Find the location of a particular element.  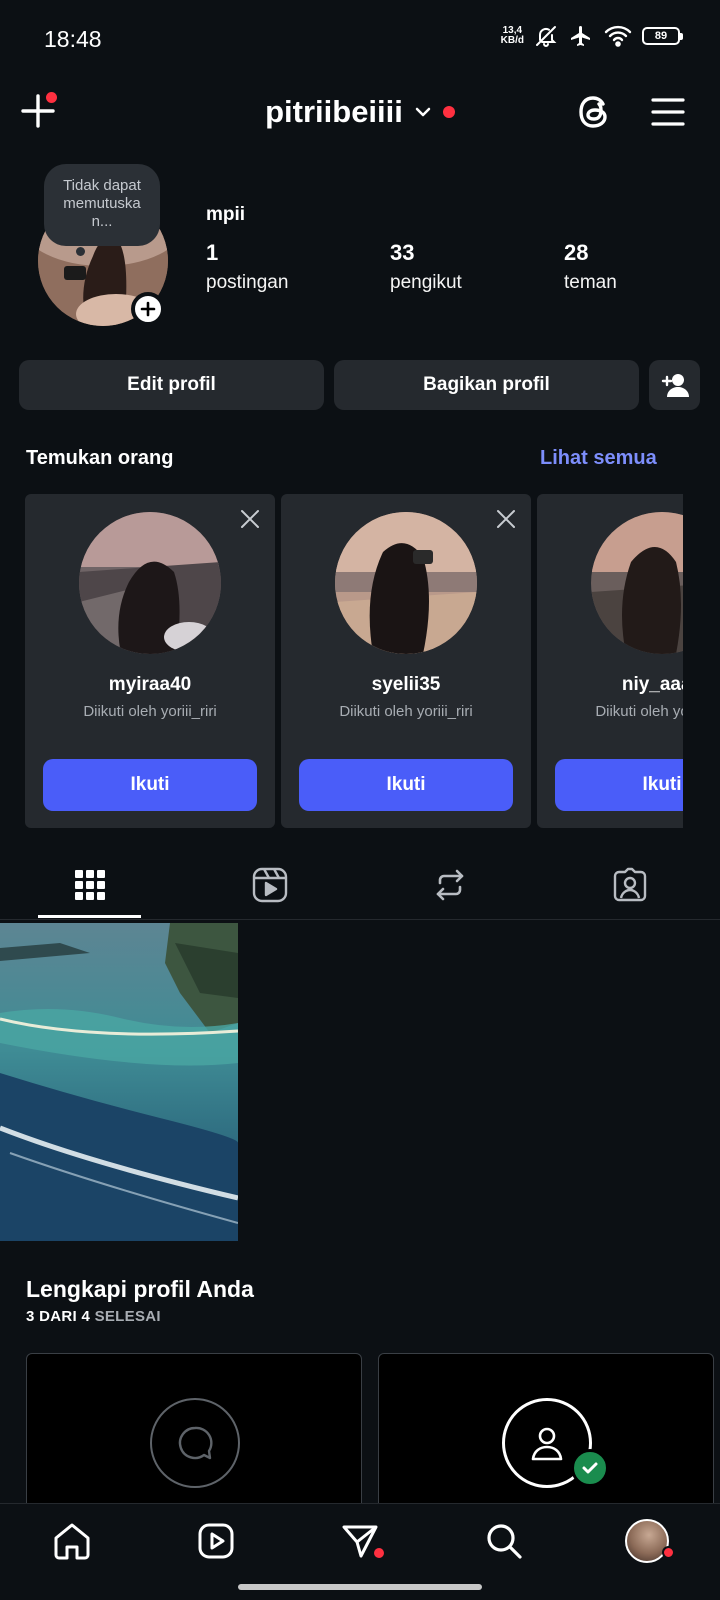

add-story-button is located at coordinates (148, 309).